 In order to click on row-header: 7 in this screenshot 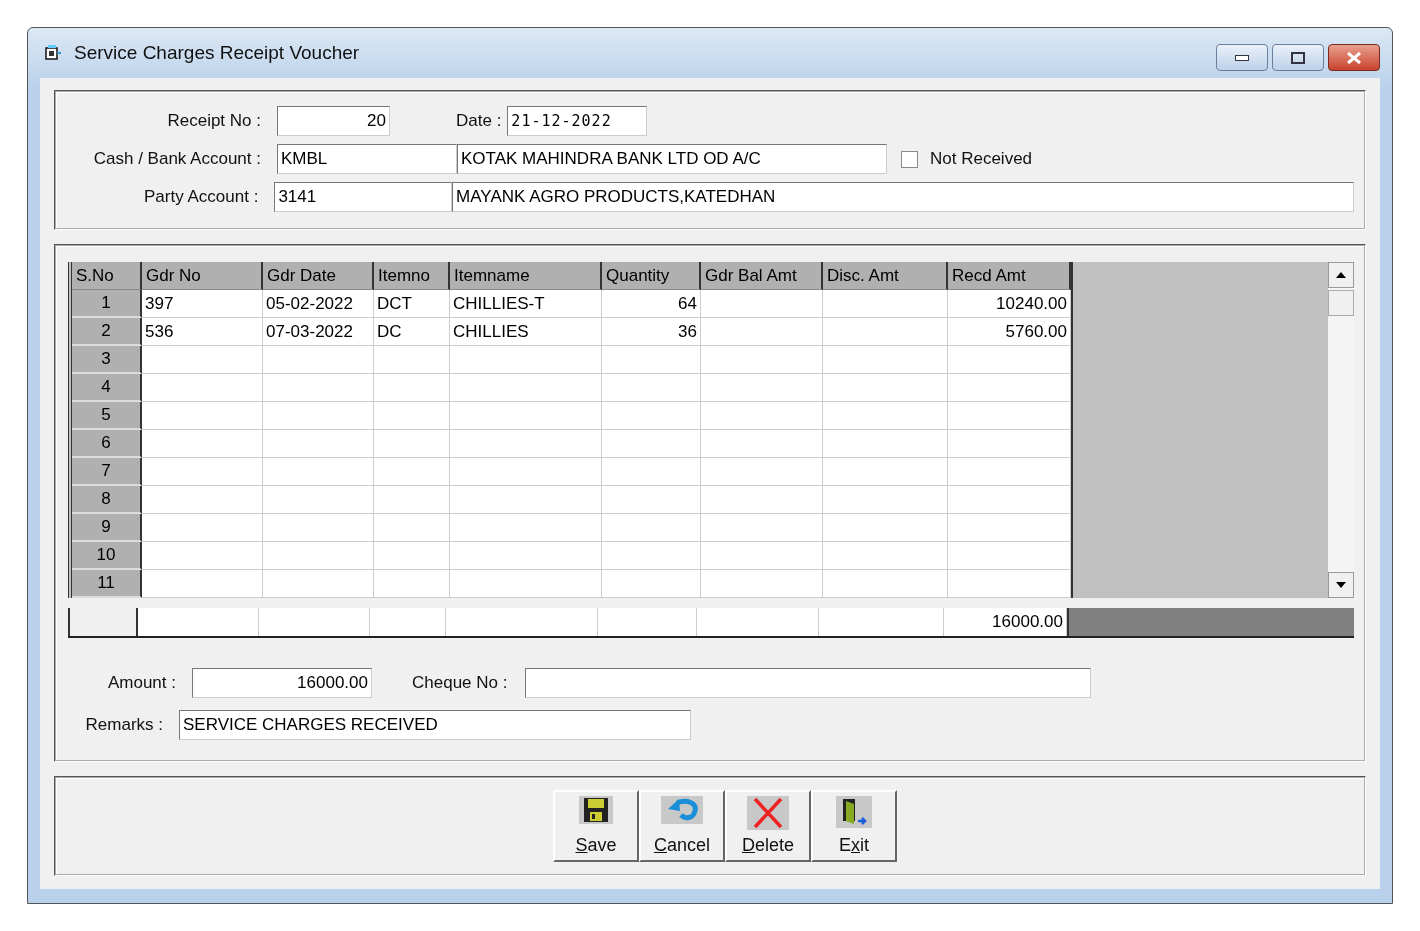, I will do `click(107, 472)`.